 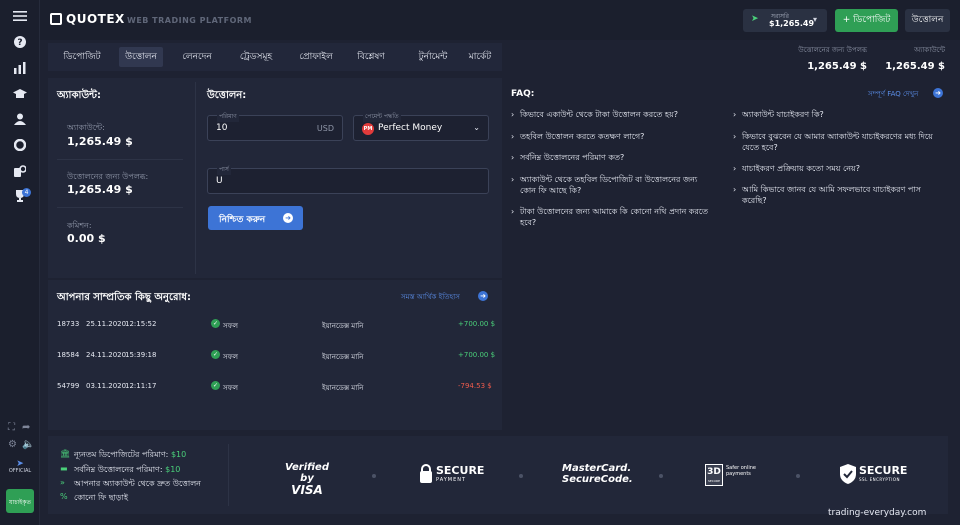 I want to click on chevron-down-icon: ⌄, so click(x=476, y=127).